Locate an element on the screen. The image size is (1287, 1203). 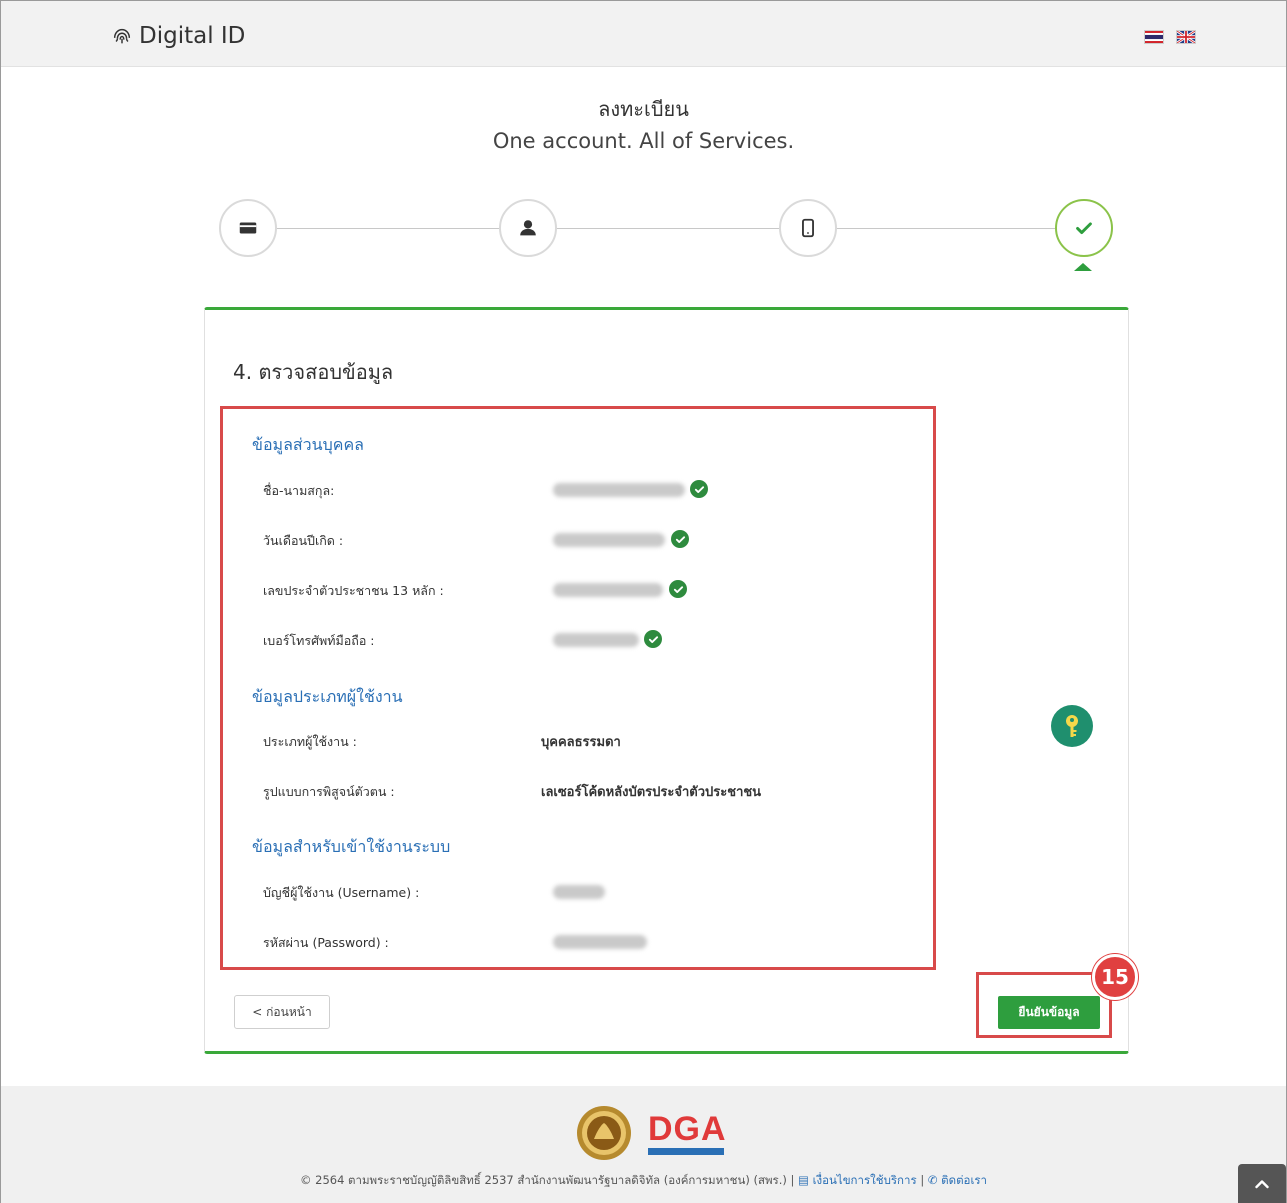
footer-logos: DGA is located at coordinates (651, 1133).